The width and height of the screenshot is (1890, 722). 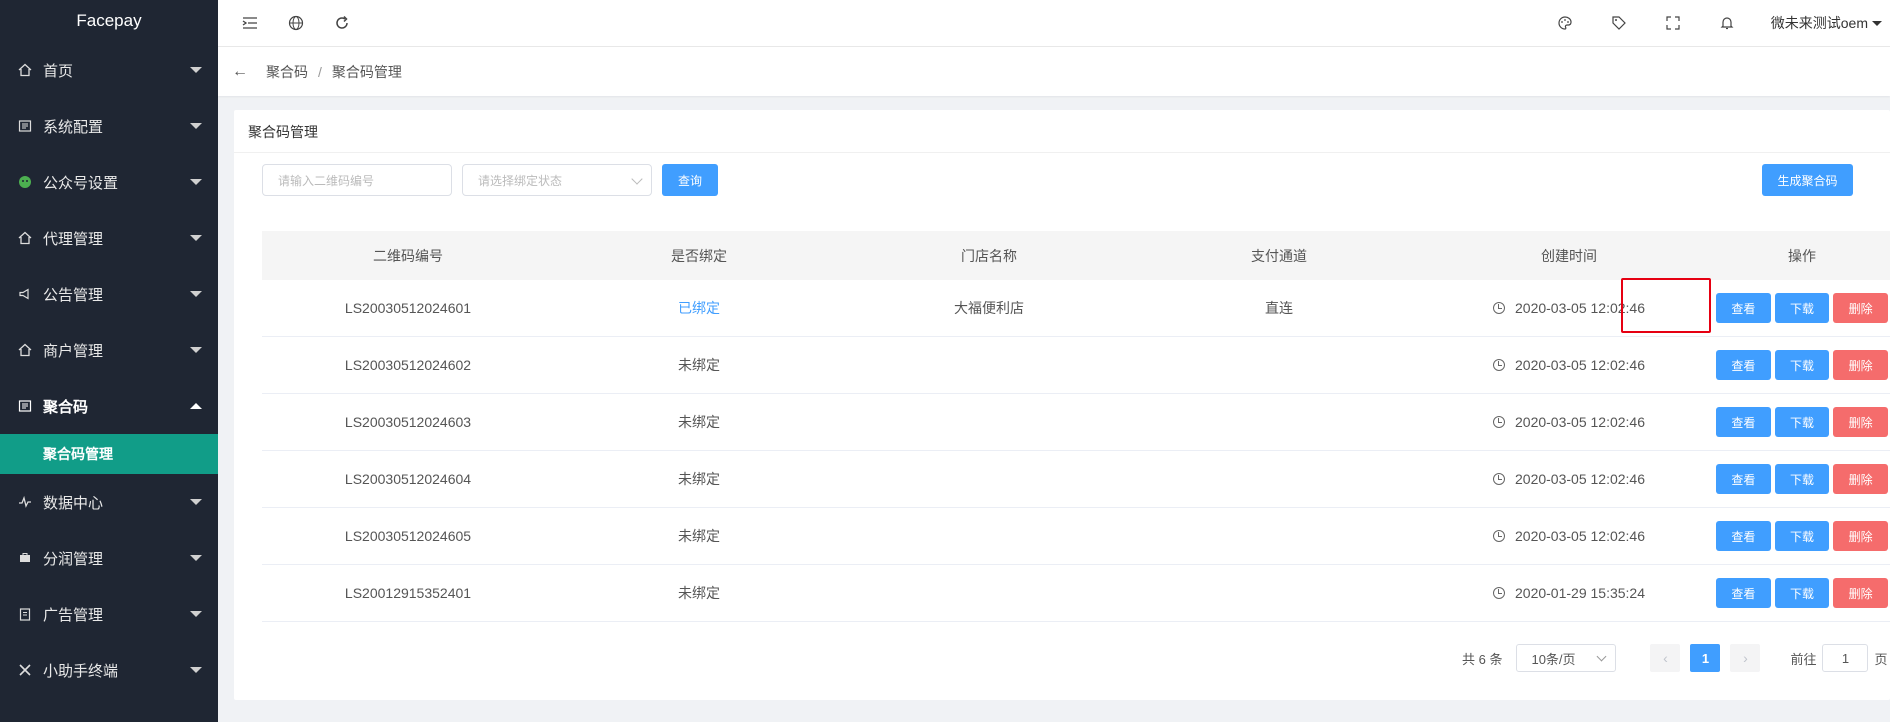 What do you see at coordinates (1727, 23) in the screenshot?
I see `bell-icon` at bounding box center [1727, 23].